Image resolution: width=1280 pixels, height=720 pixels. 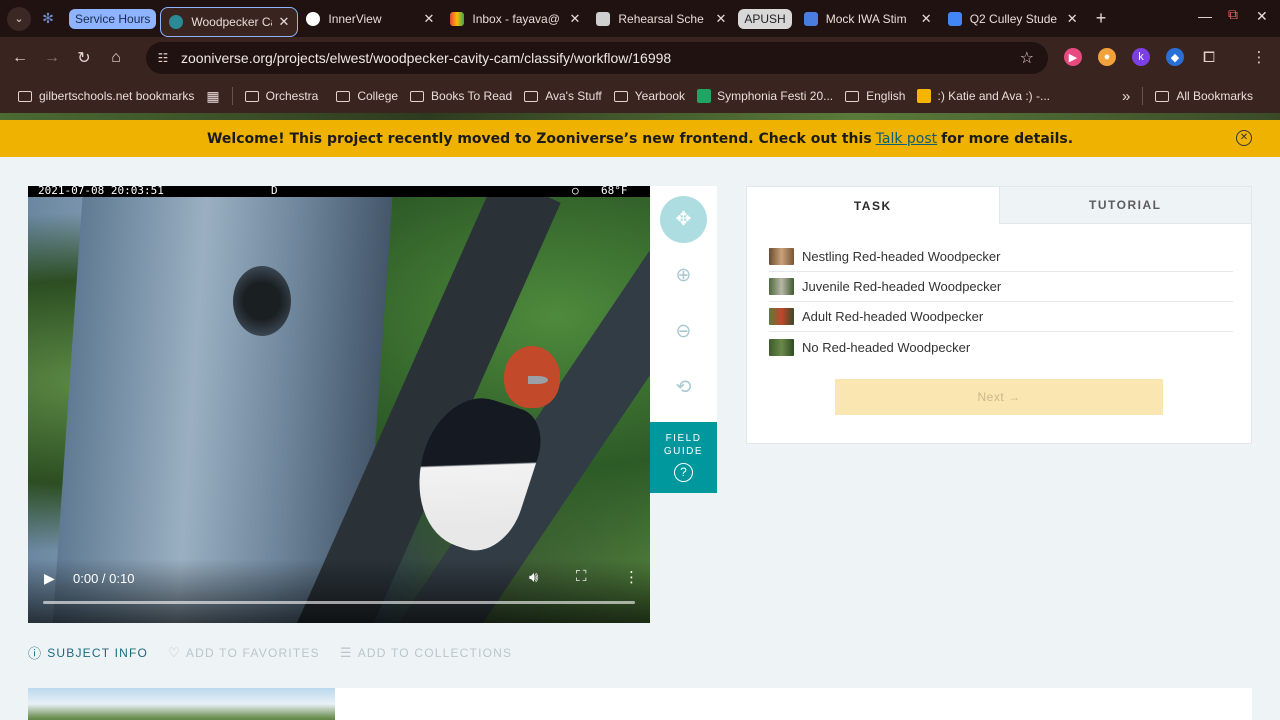 I want to click on tab-task: TASK, so click(x=873, y=205).